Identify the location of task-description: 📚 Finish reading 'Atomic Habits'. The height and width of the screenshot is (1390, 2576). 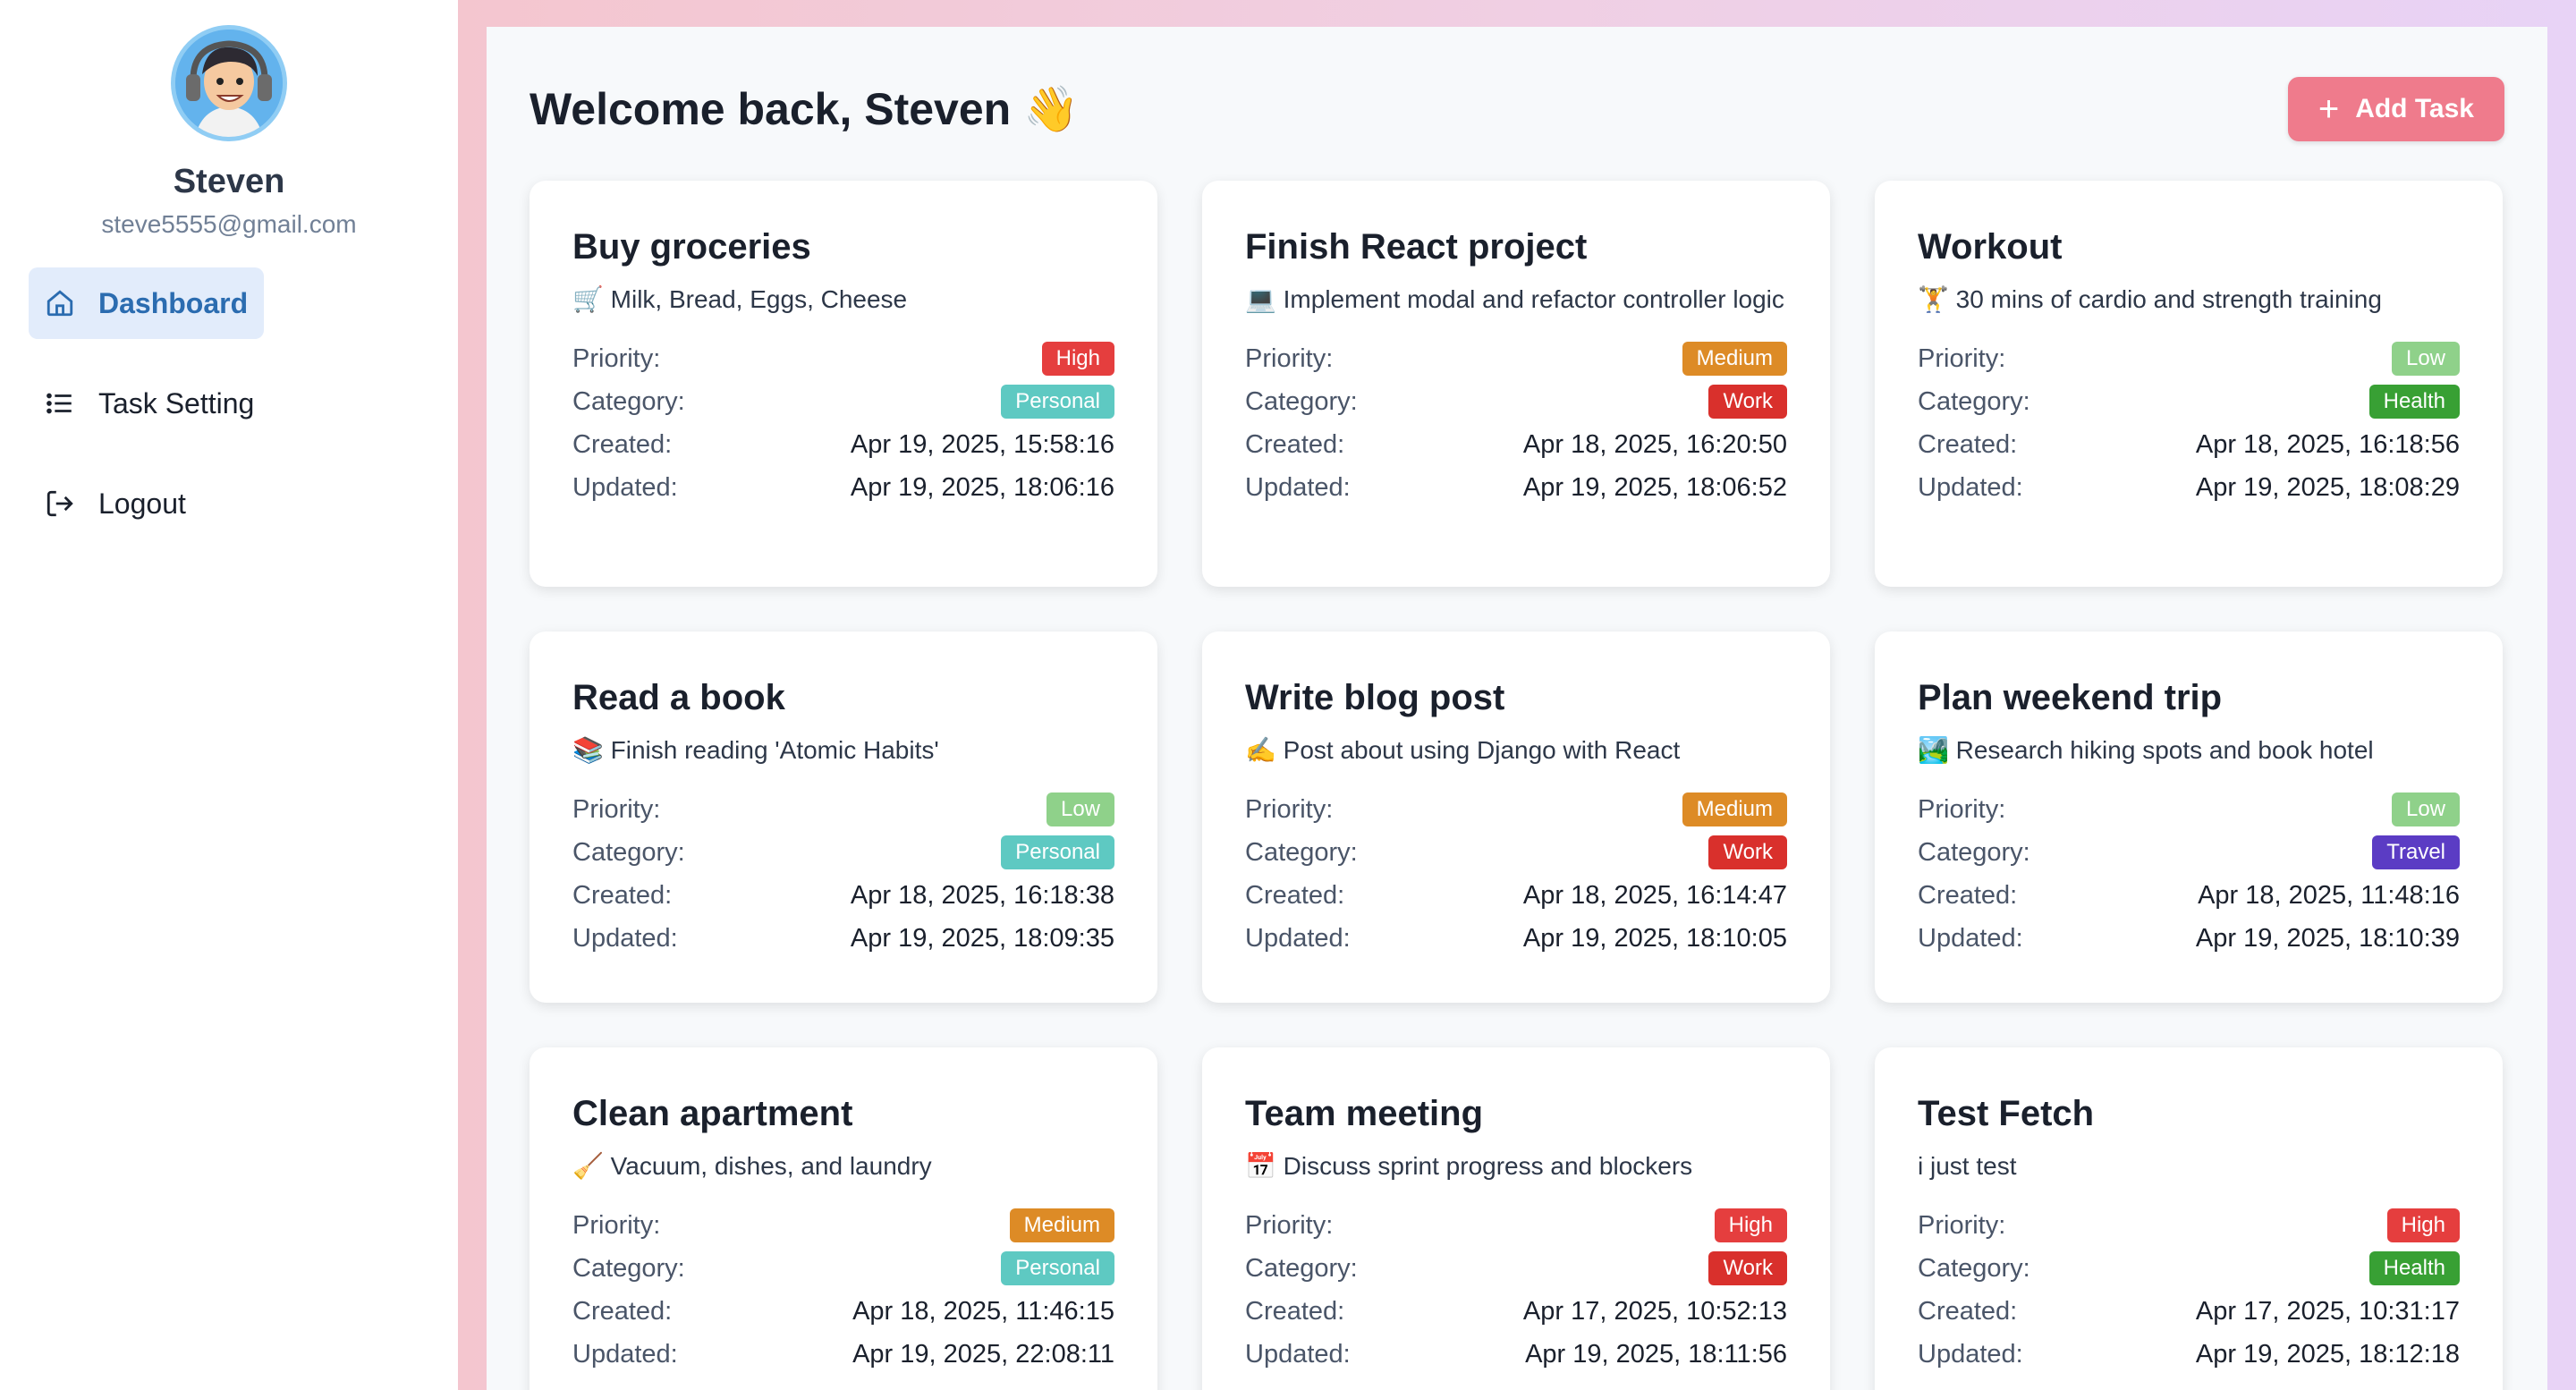
(755, 750).